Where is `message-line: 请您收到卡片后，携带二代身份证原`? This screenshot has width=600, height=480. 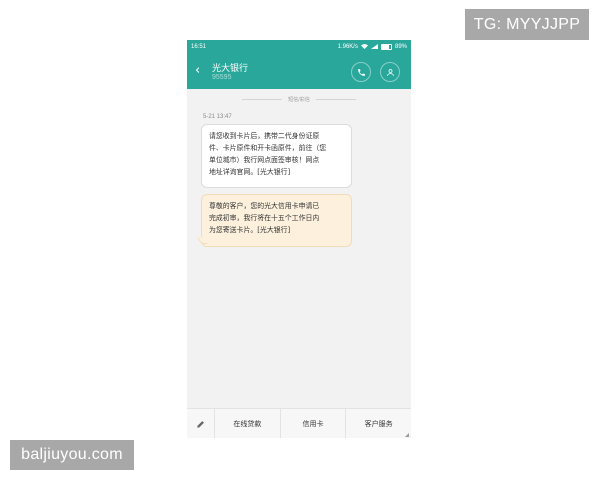
message-line: 请您收到卡片后，携带二代身份证原 is located at coordinates (264, 136).